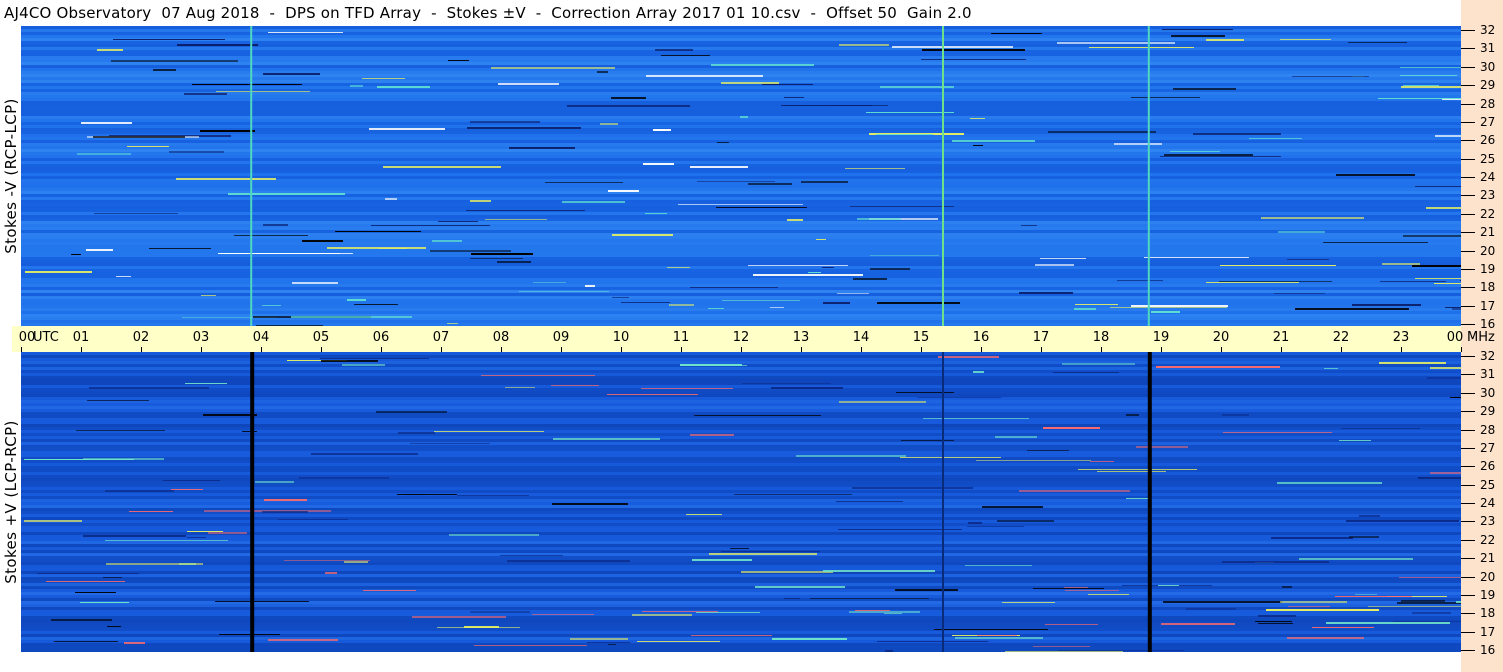 The height and width of the screenshot is (672, 1503). Describe the element at coordinates (1101, 337) in the screenshot. I see `time-tick-label: 18` at that location.